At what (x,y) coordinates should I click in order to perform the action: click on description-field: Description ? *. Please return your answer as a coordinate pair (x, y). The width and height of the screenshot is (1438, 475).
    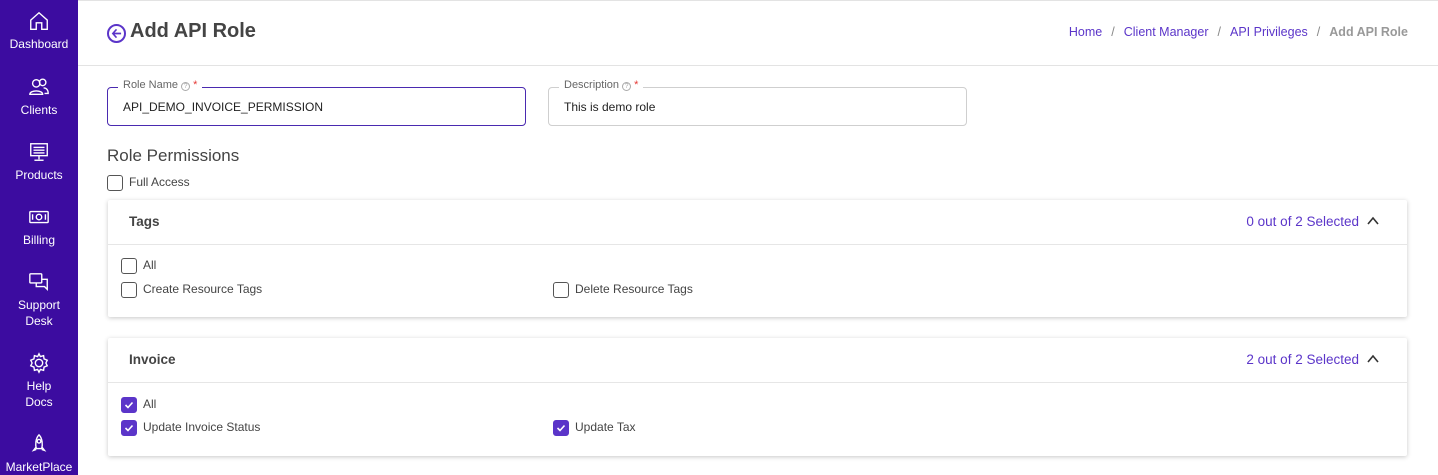
    Looking at the image, I should click on (757, 102).